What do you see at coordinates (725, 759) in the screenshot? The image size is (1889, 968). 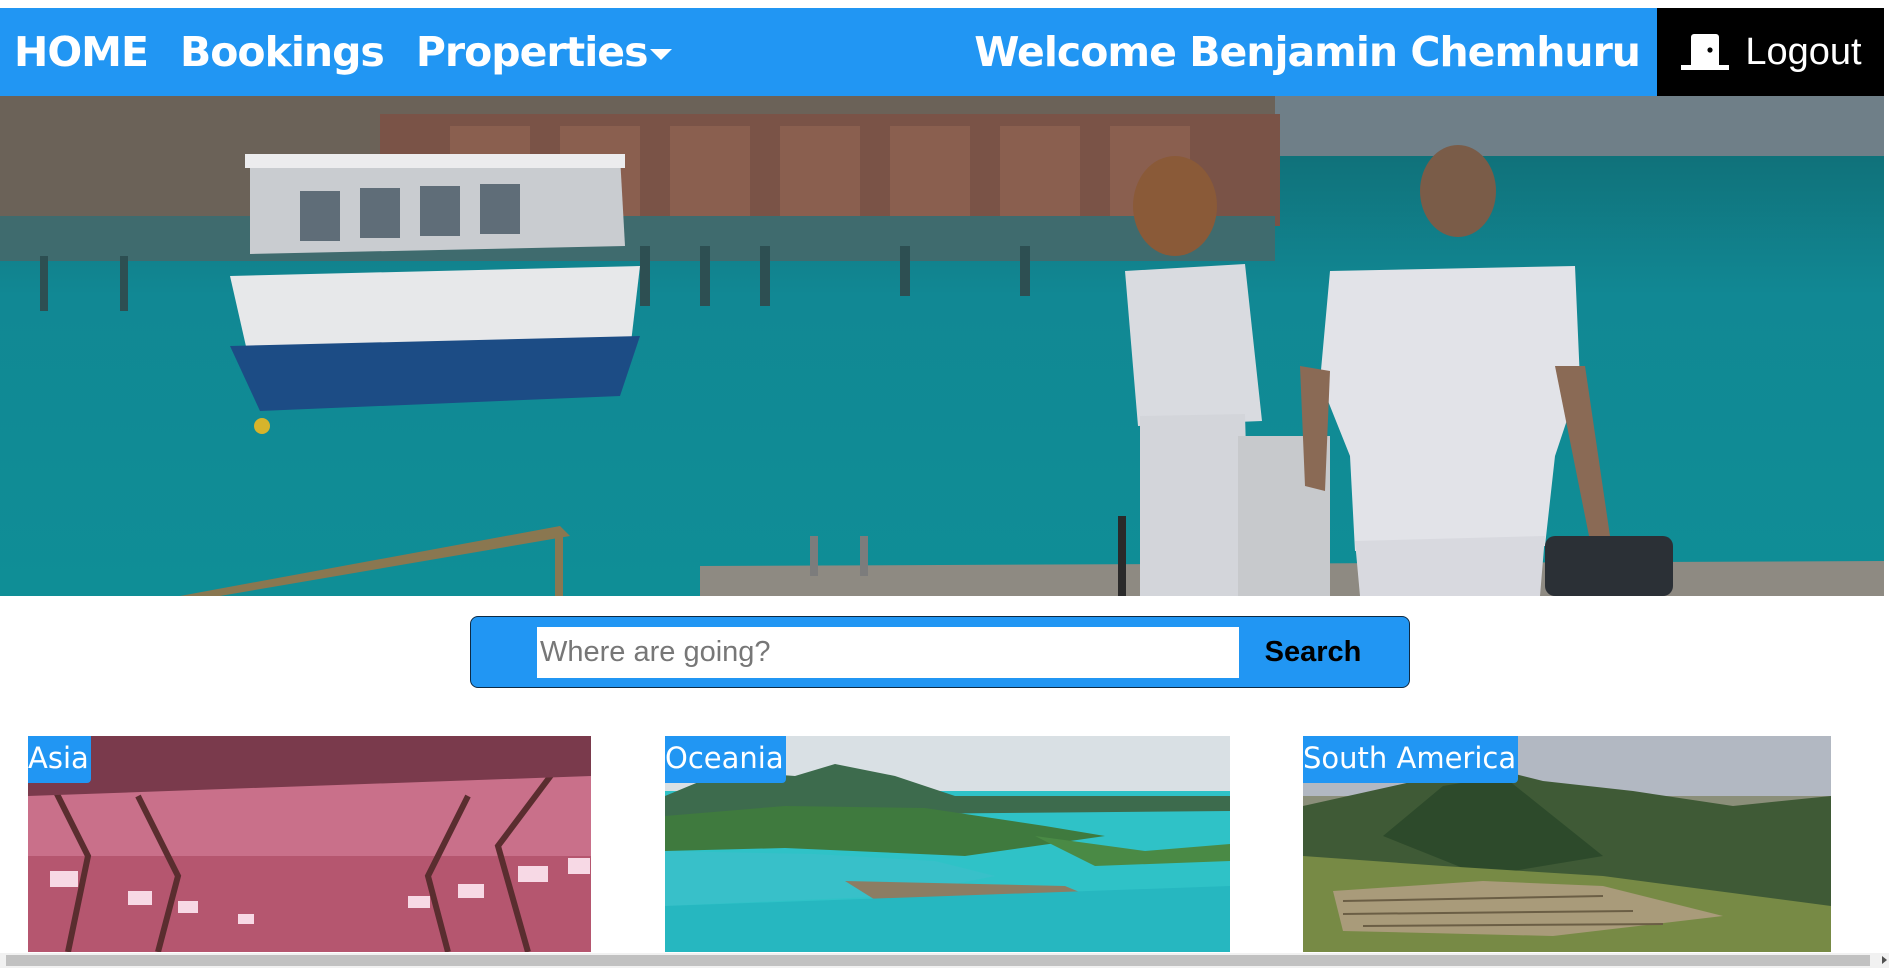 I see `destination-label: Oceania` at bounding box center [725, 759].